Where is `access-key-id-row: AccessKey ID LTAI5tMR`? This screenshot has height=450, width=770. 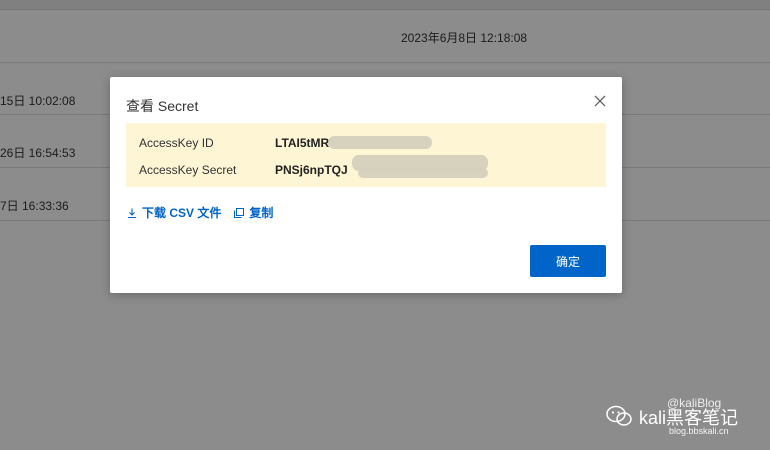
access-key-id-row: AccessKey ID LTAI5tMR is located at coordinates (234, 143).